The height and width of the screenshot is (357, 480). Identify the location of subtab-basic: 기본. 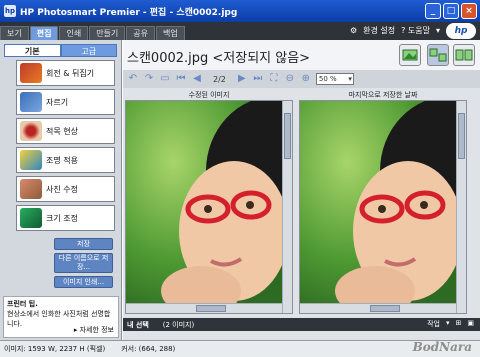
(32, 50).